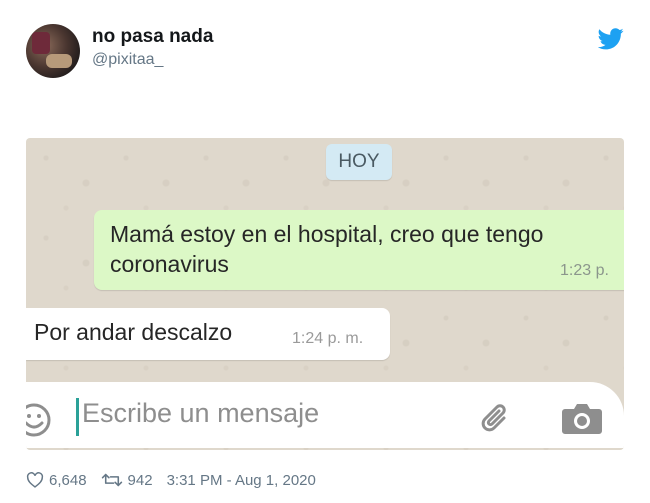 The width and height of the screenshot is (650, 503). What do you see at coordinates (40, 420) in the screenshot?
I see `emoji-icon` at bounding box center [40, 420].